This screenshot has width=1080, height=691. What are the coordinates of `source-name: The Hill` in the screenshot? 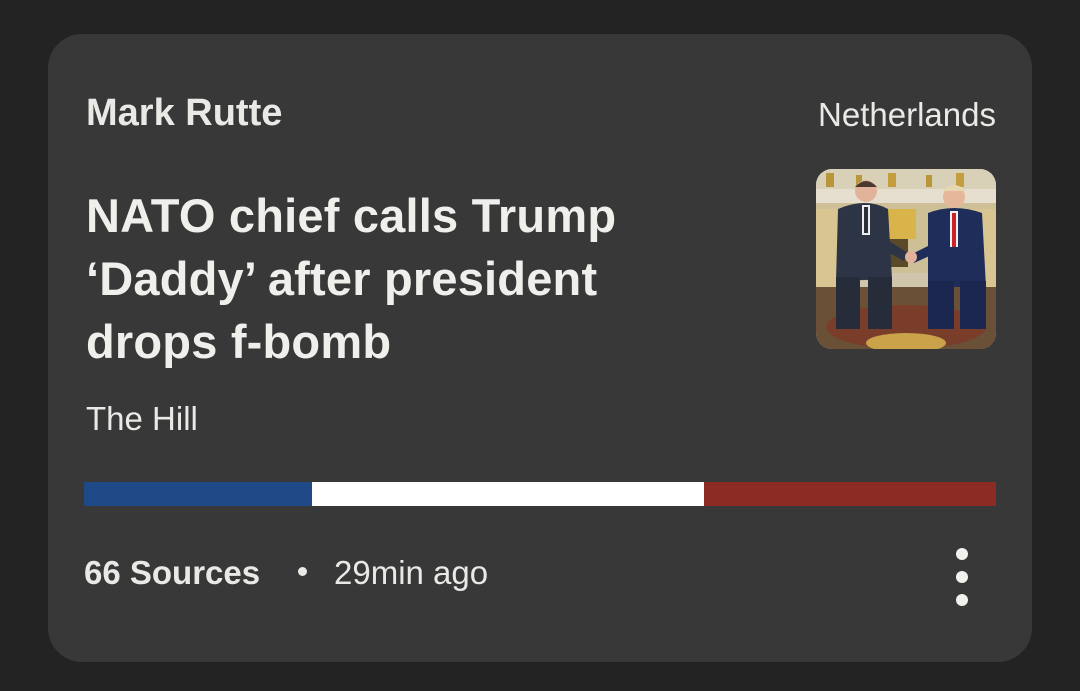 It's located at (142, 419).